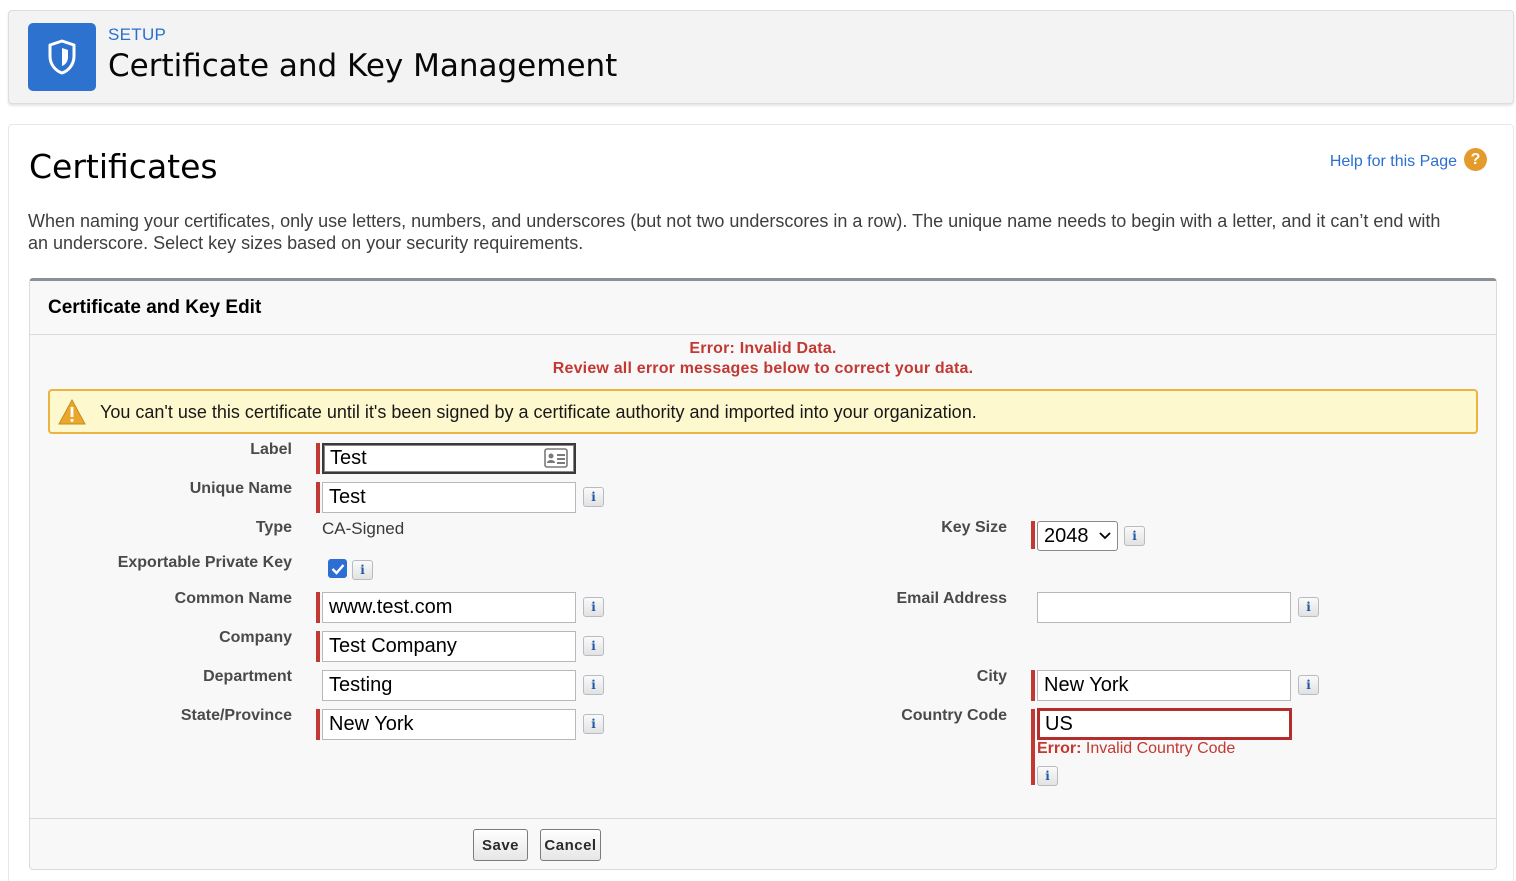 The height and width of the screenshot is (881, 1516). I want to click on common-name-input, so click(449, 607).